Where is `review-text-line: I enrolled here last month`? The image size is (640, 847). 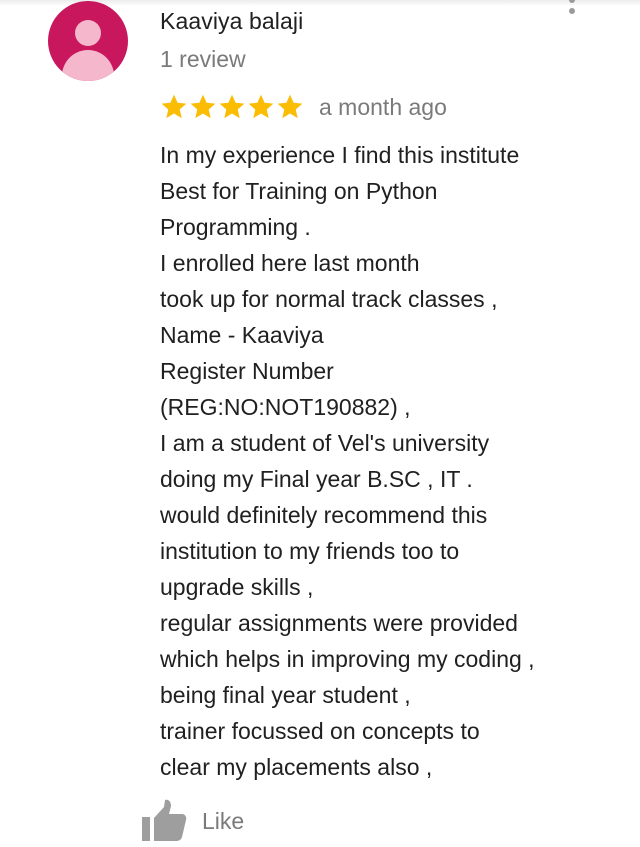
review-text-line: I enrolled here last month is located at coordinates (290, 263).